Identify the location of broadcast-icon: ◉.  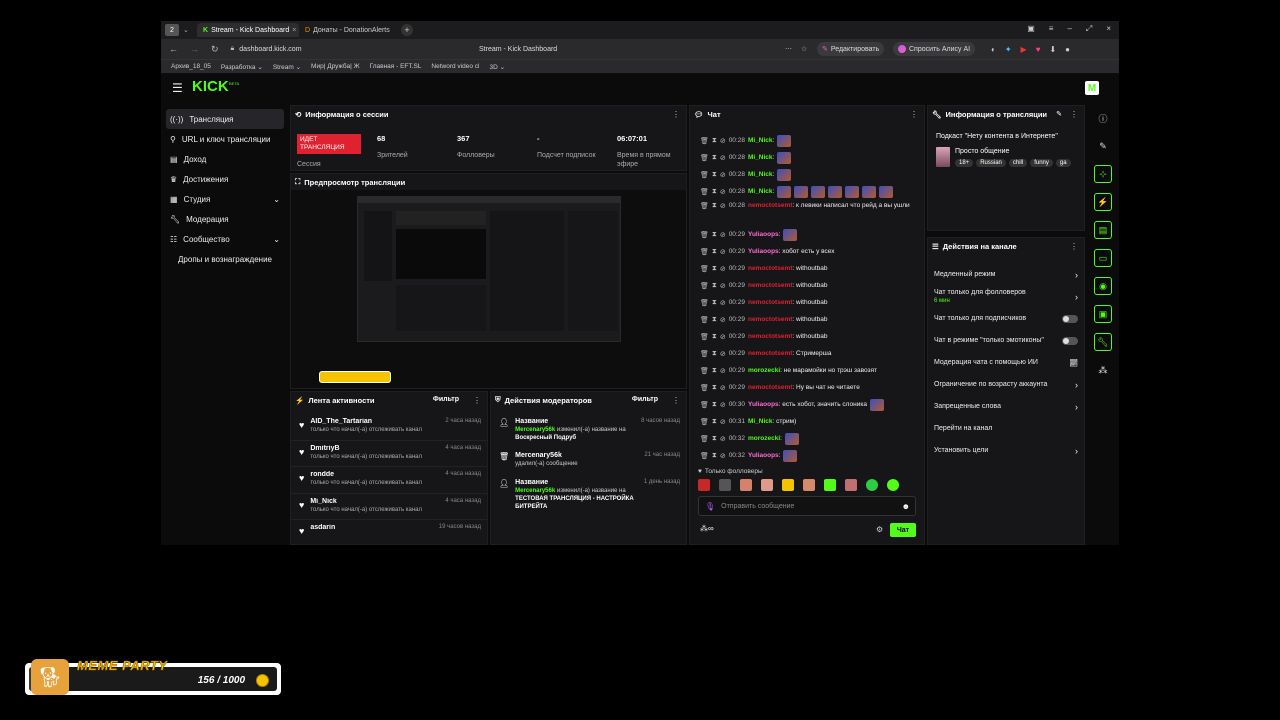
(1103, 286).